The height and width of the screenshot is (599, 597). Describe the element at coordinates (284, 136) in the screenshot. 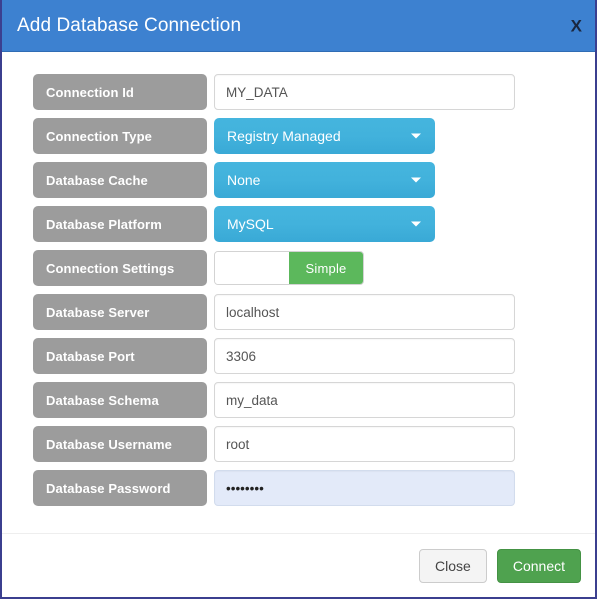

I see `connection-type-value: Registry Managed` at that location.